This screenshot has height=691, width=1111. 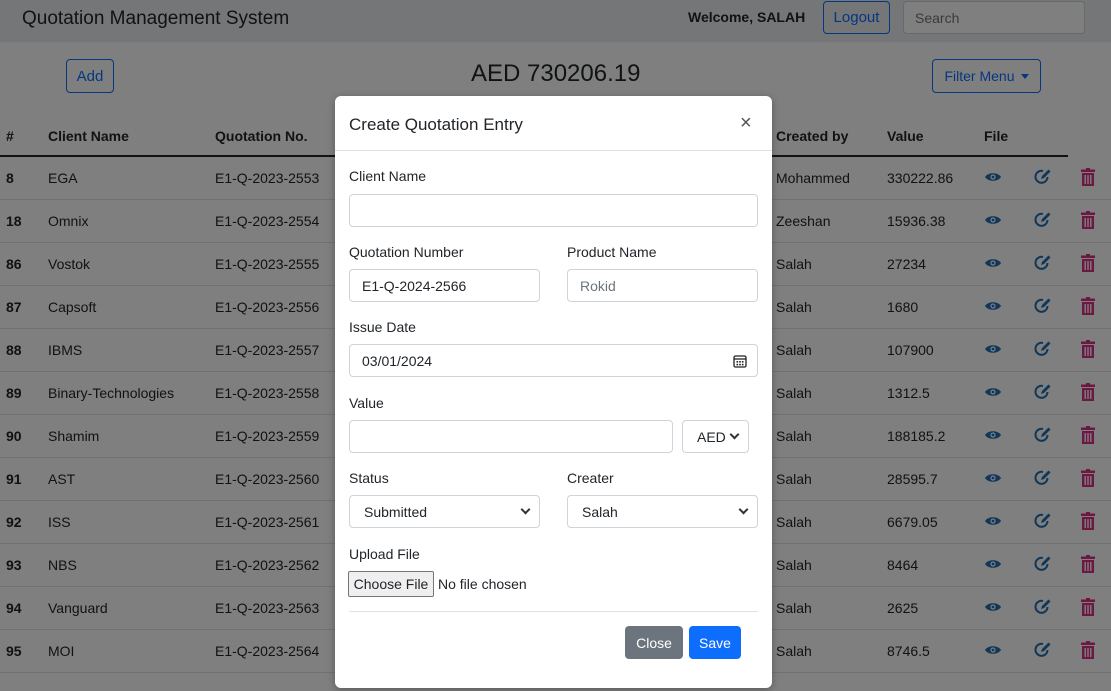 What do you see at coordinates (391, 584) in the screenshot?
I see `choose-file-button: Choose File` at bounding box center [391, 584].